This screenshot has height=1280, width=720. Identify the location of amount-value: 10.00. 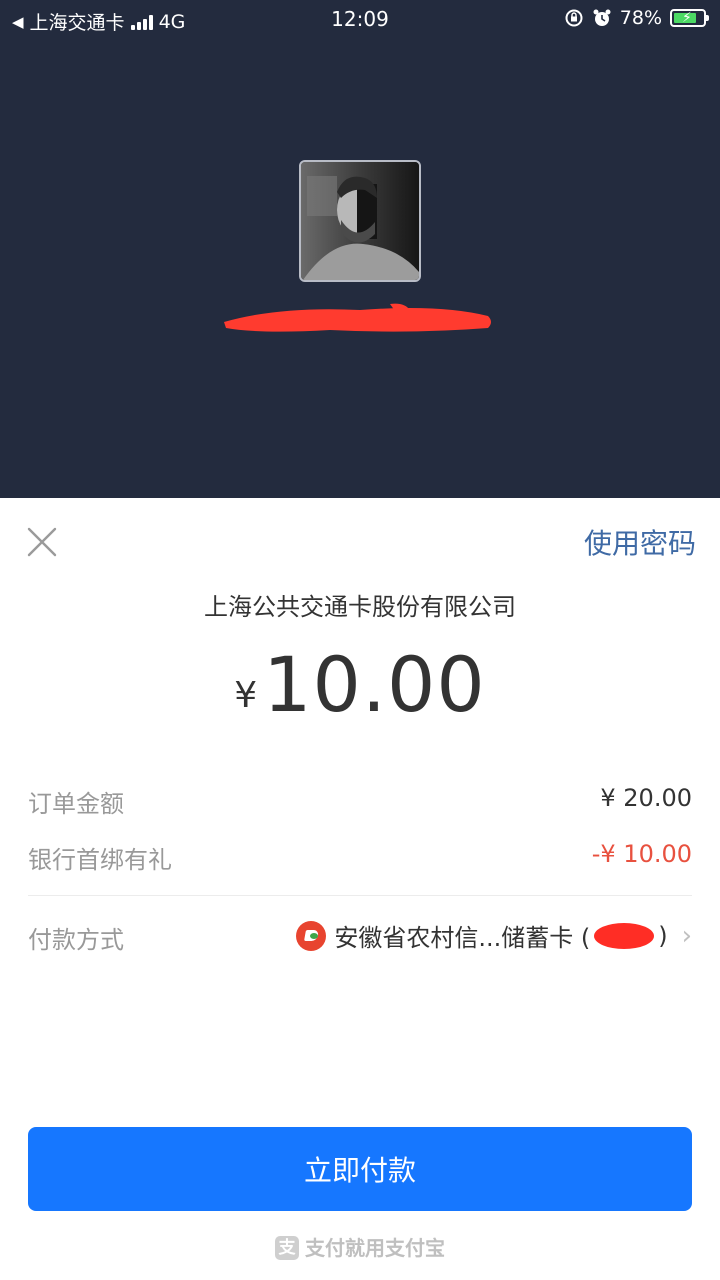
(374, 684).